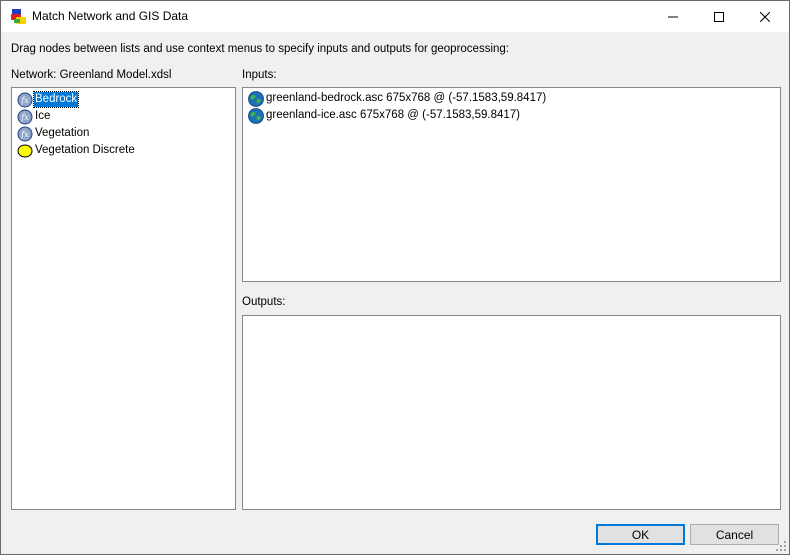  I want to click on title-bar: Match Network and GIS Data, so click(395, 16).